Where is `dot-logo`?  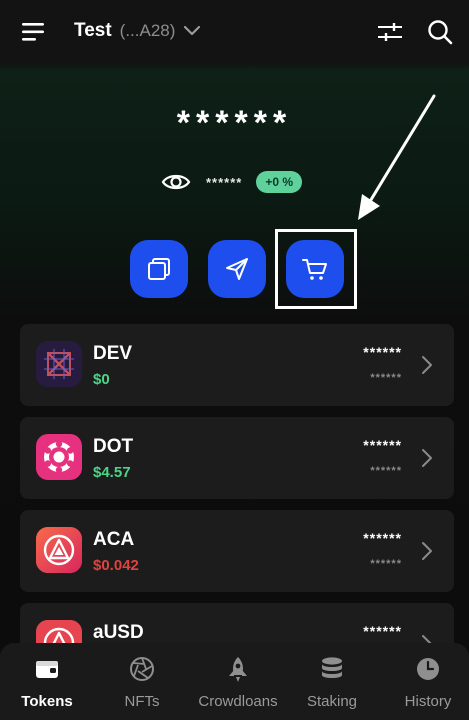 dot-logo is located at coordinates (59, 457).